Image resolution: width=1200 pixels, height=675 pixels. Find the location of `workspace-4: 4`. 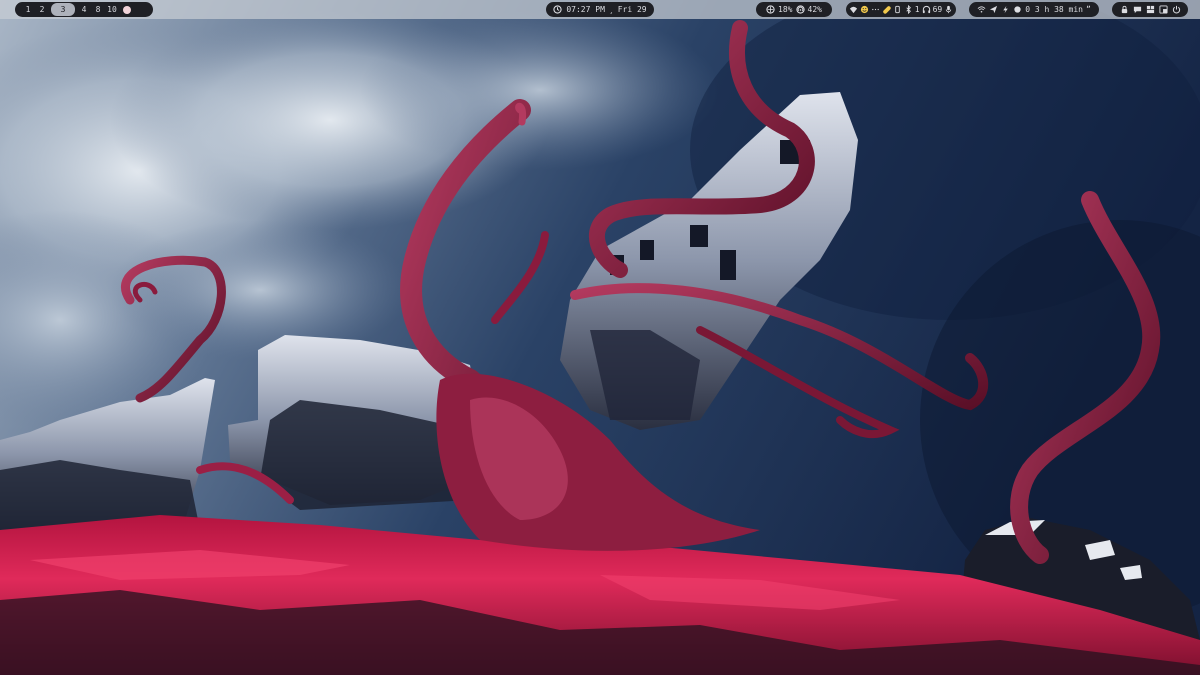

workspace-4: 4 is located at coordinates (84, 9).